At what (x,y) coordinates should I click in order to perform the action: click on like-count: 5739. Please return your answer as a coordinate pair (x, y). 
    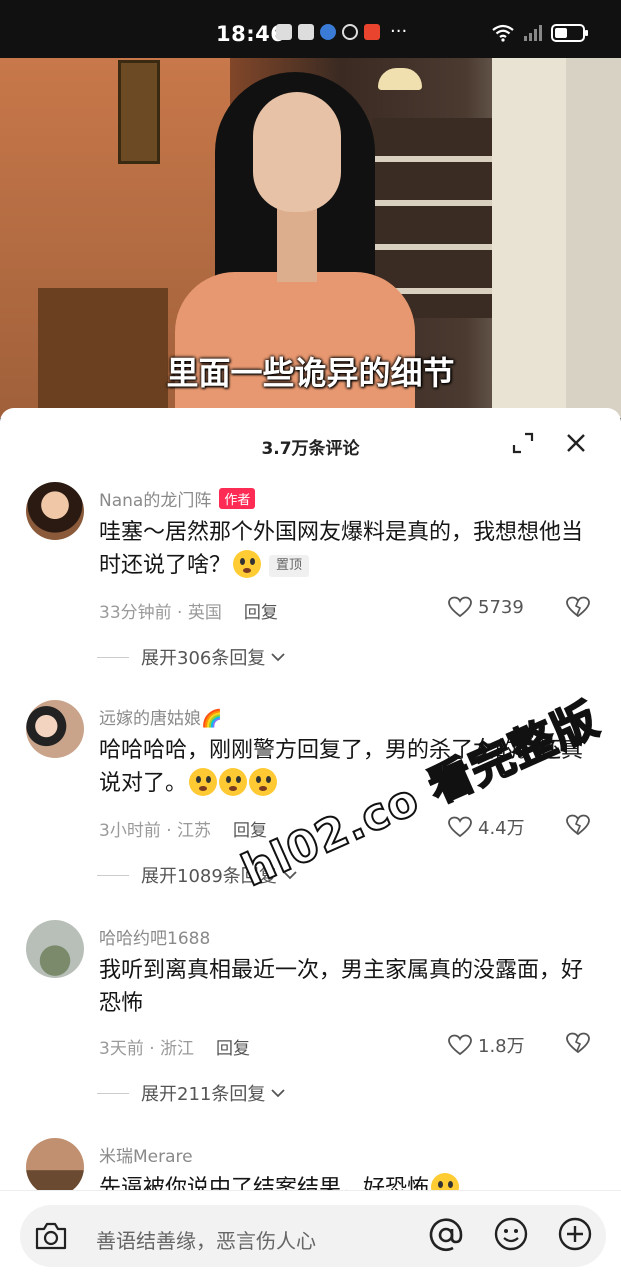
    Looking at the image, I should click on (501, 607).